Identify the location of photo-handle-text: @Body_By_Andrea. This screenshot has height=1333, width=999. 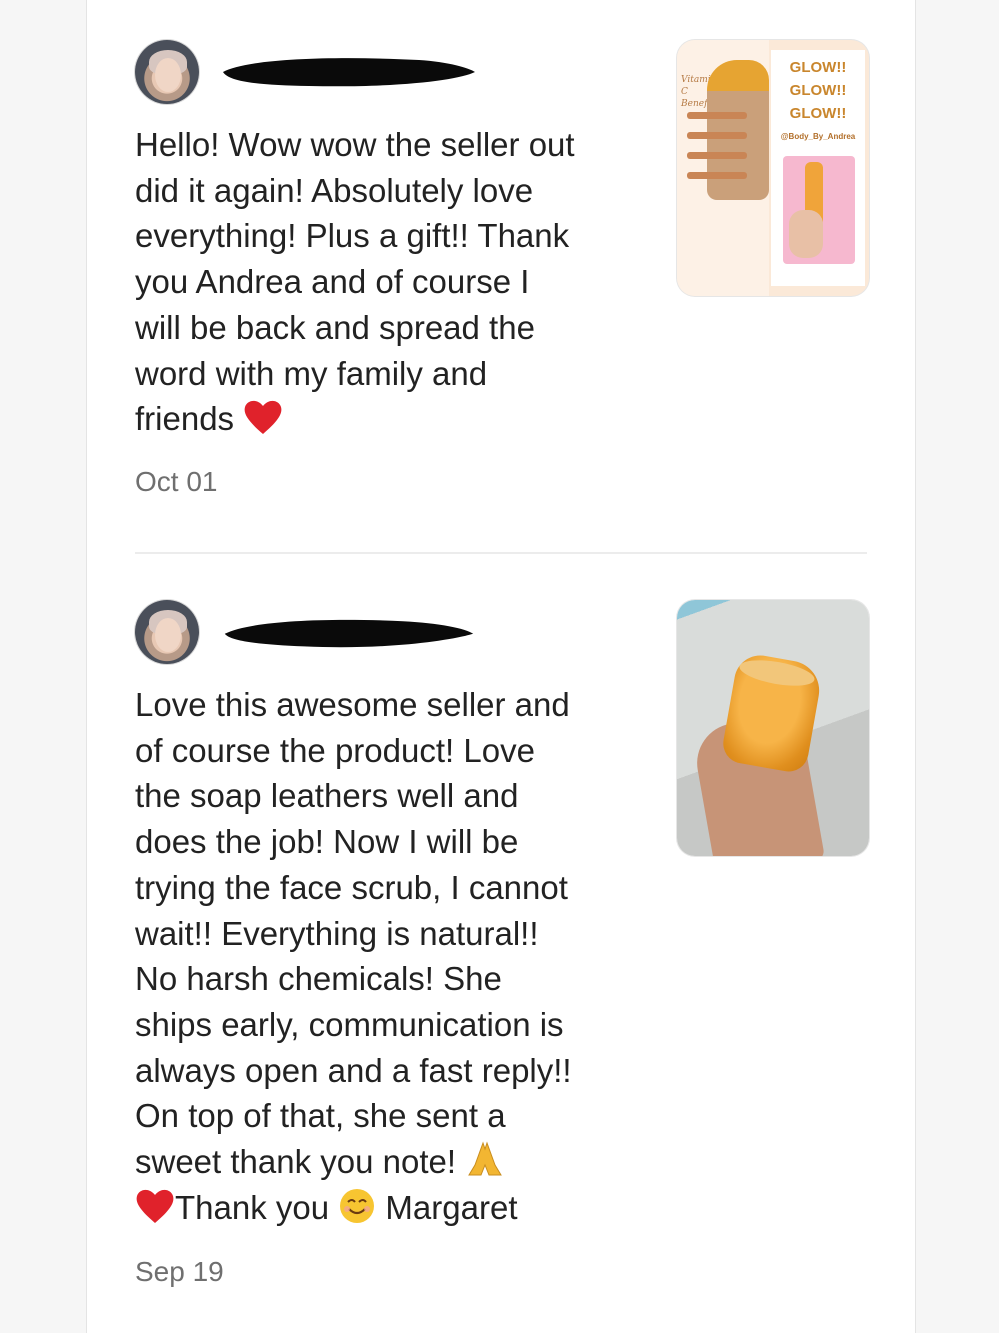
(818, 136).